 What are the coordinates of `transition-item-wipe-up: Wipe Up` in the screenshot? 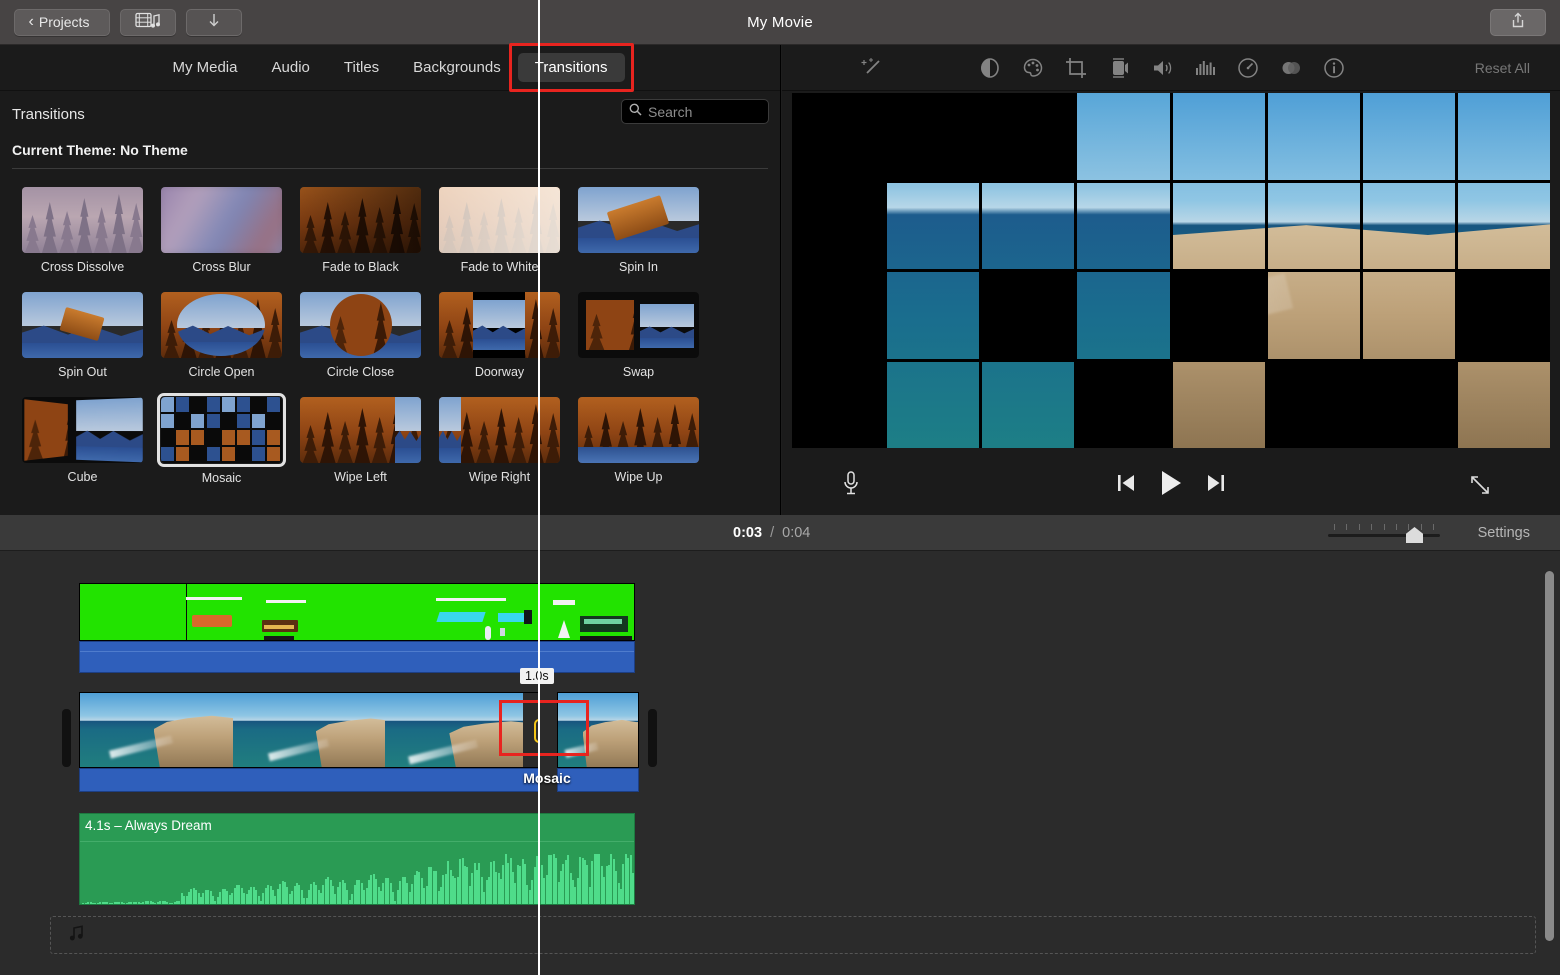 It's located at (638, 441).